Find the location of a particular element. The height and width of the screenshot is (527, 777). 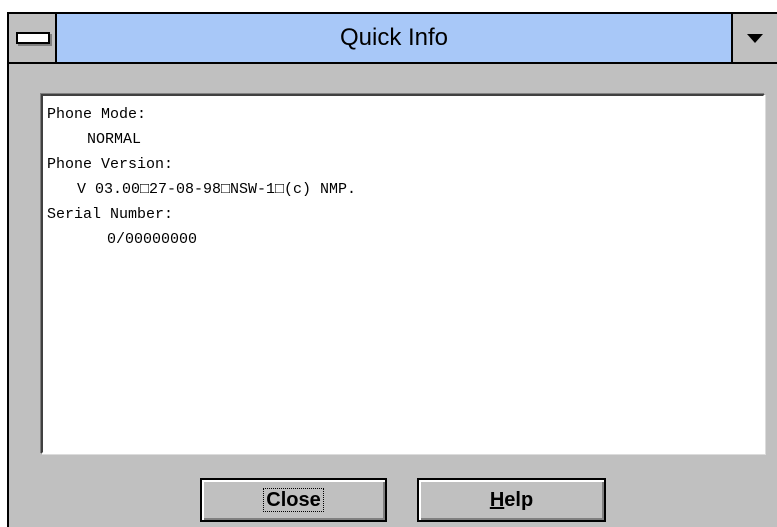

phone-mode-label: Phone Mode: is located at coordinates (97, 114).